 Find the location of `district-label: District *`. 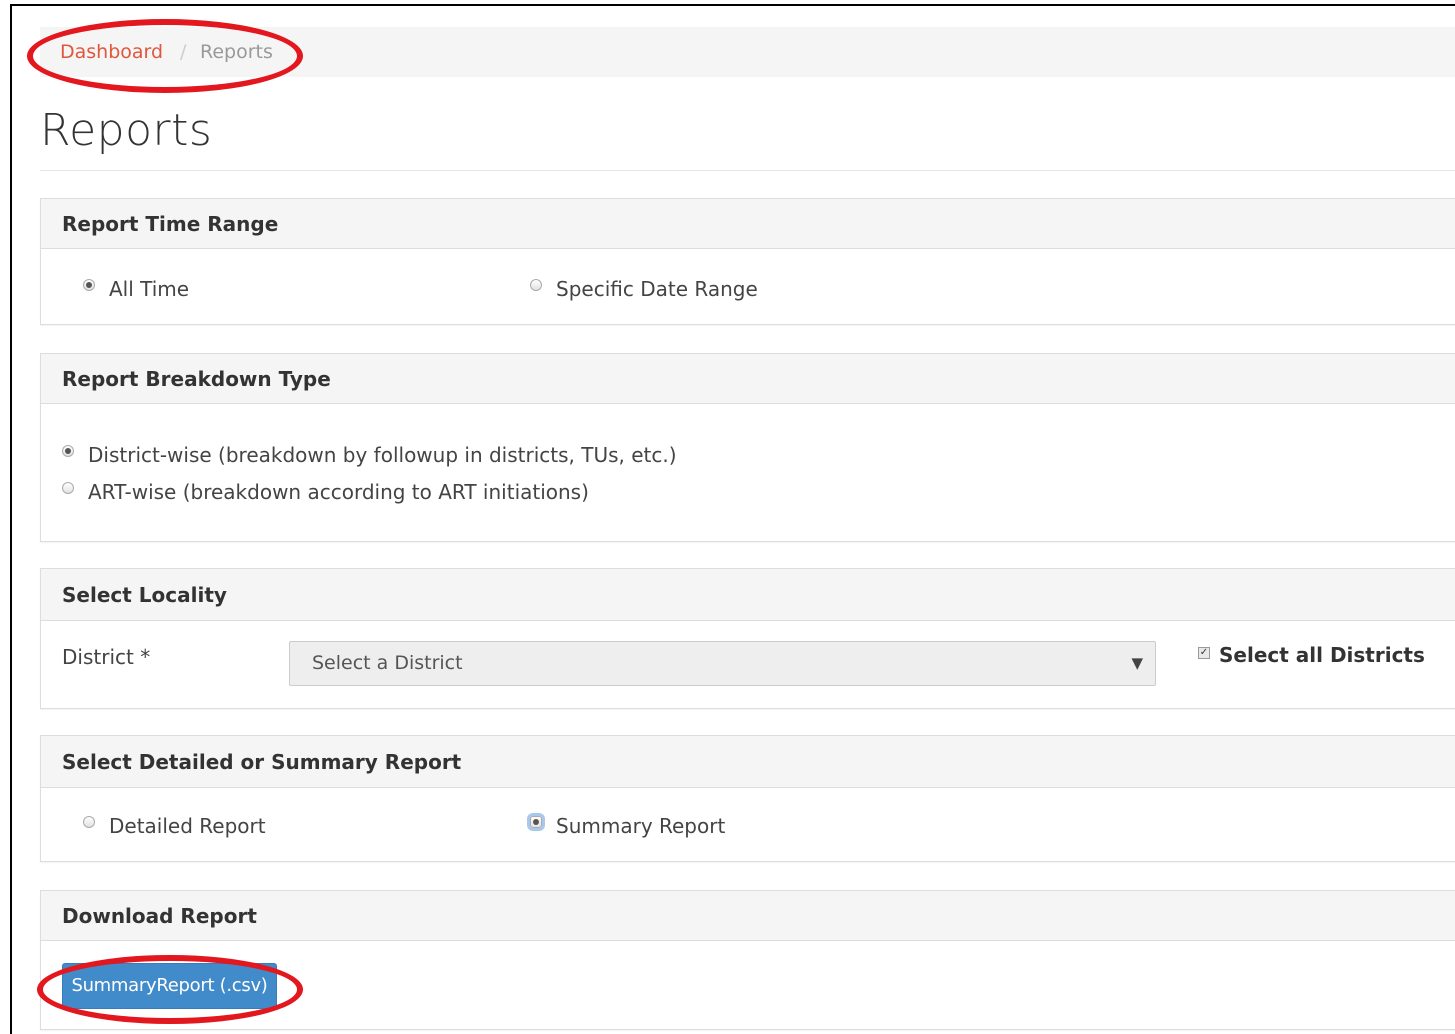

district-label: District * is located at coordinates (106, 657).